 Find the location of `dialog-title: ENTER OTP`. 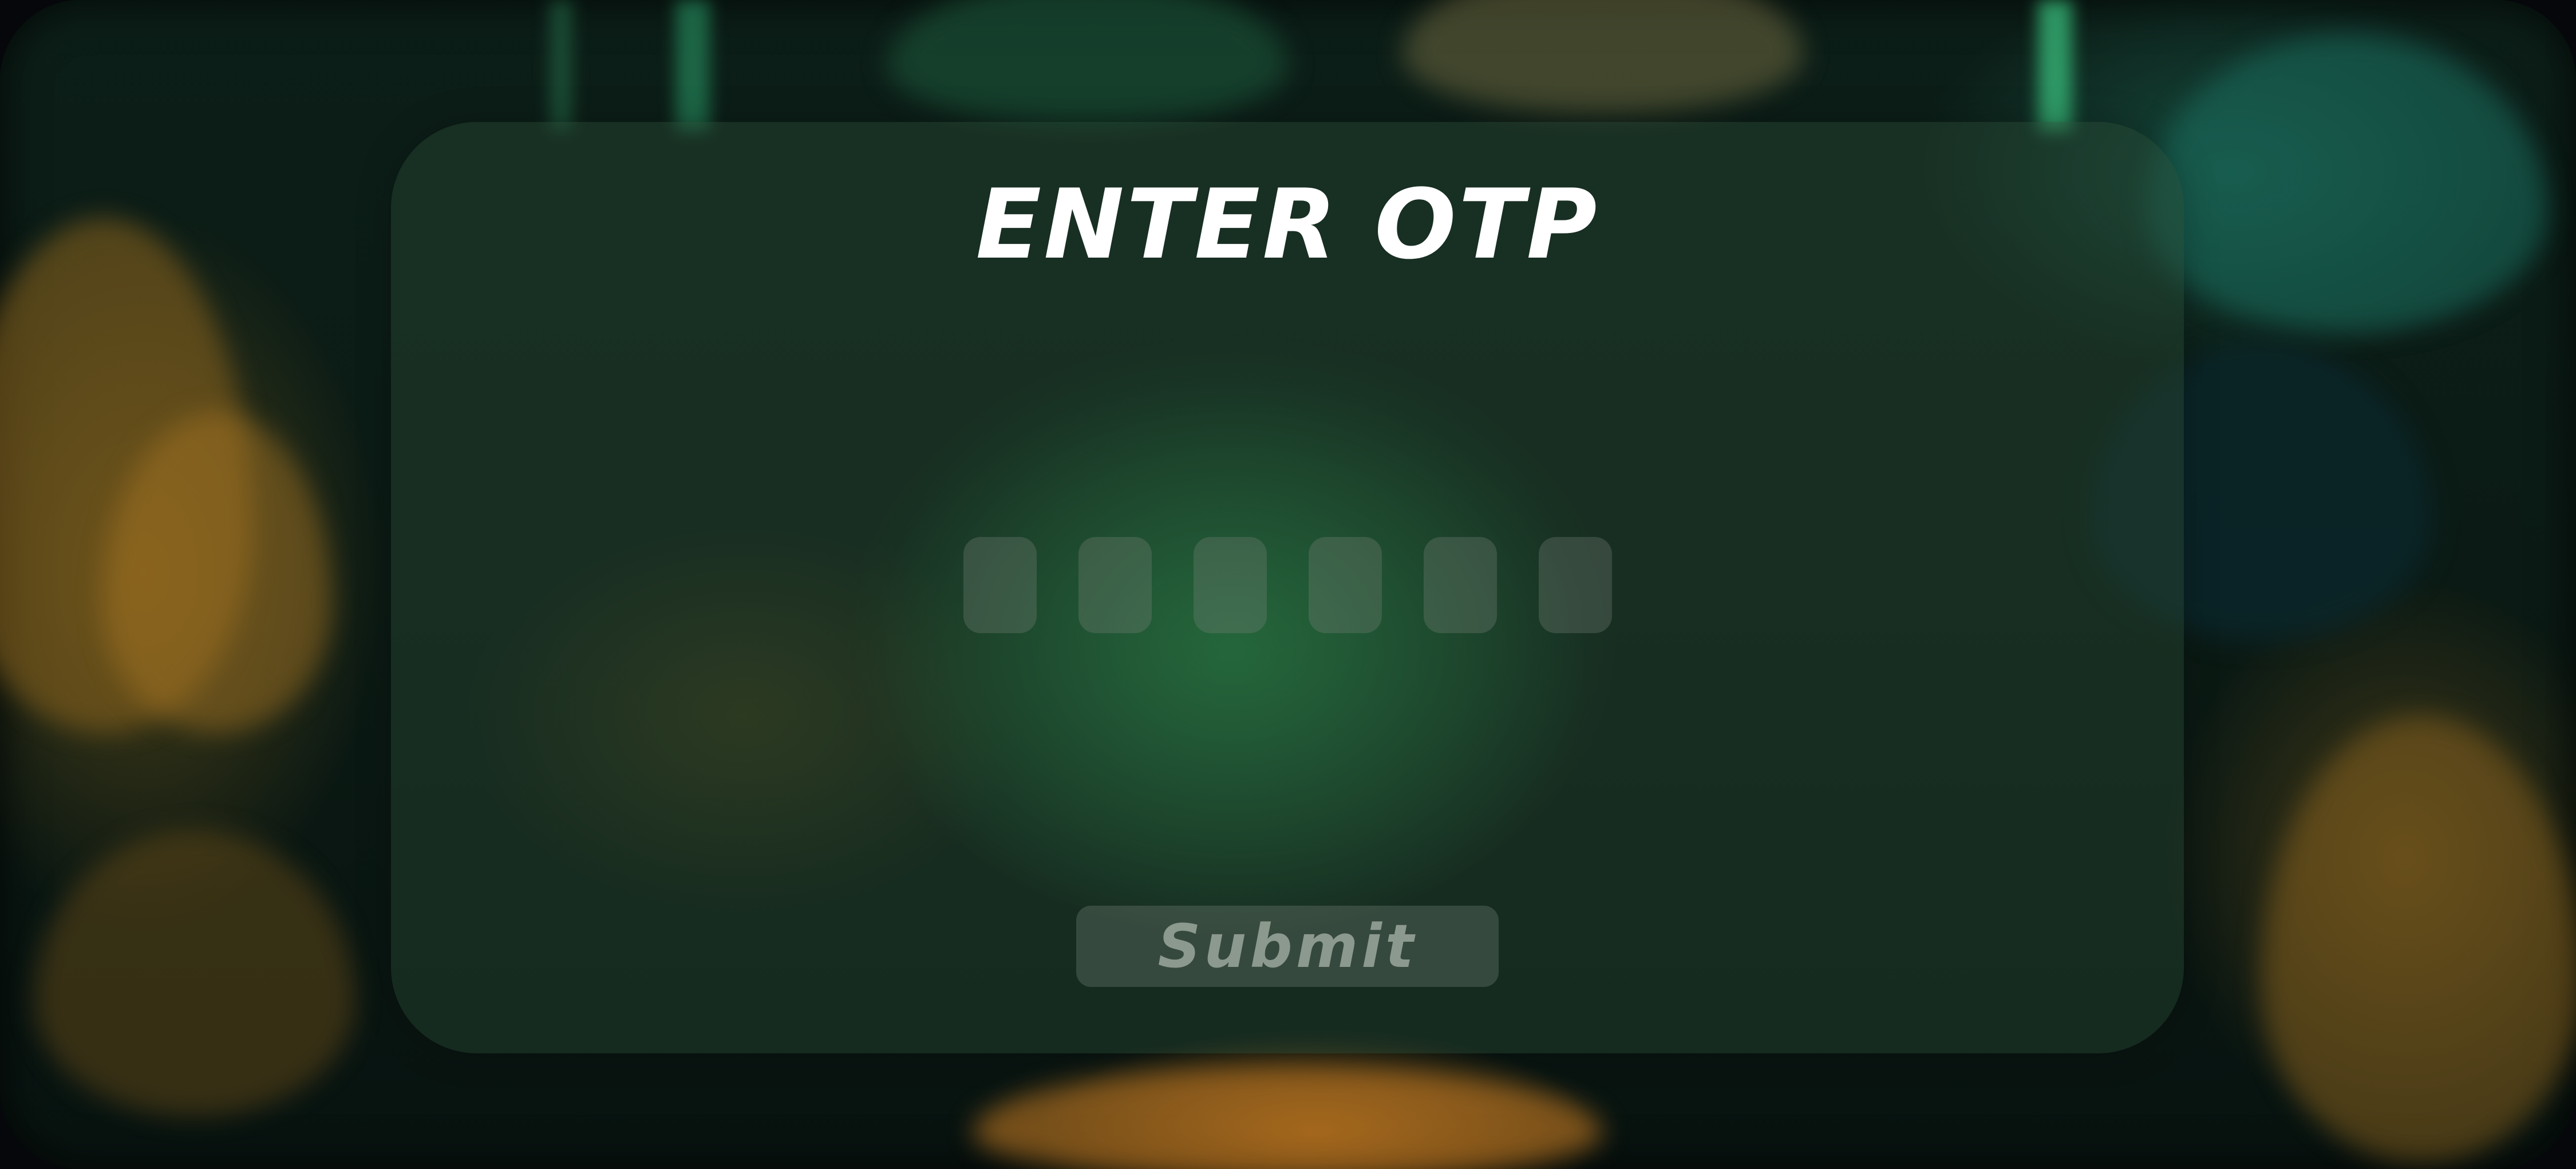

dialog-title: ENTER OTP is located at coordinates (1287, 224).